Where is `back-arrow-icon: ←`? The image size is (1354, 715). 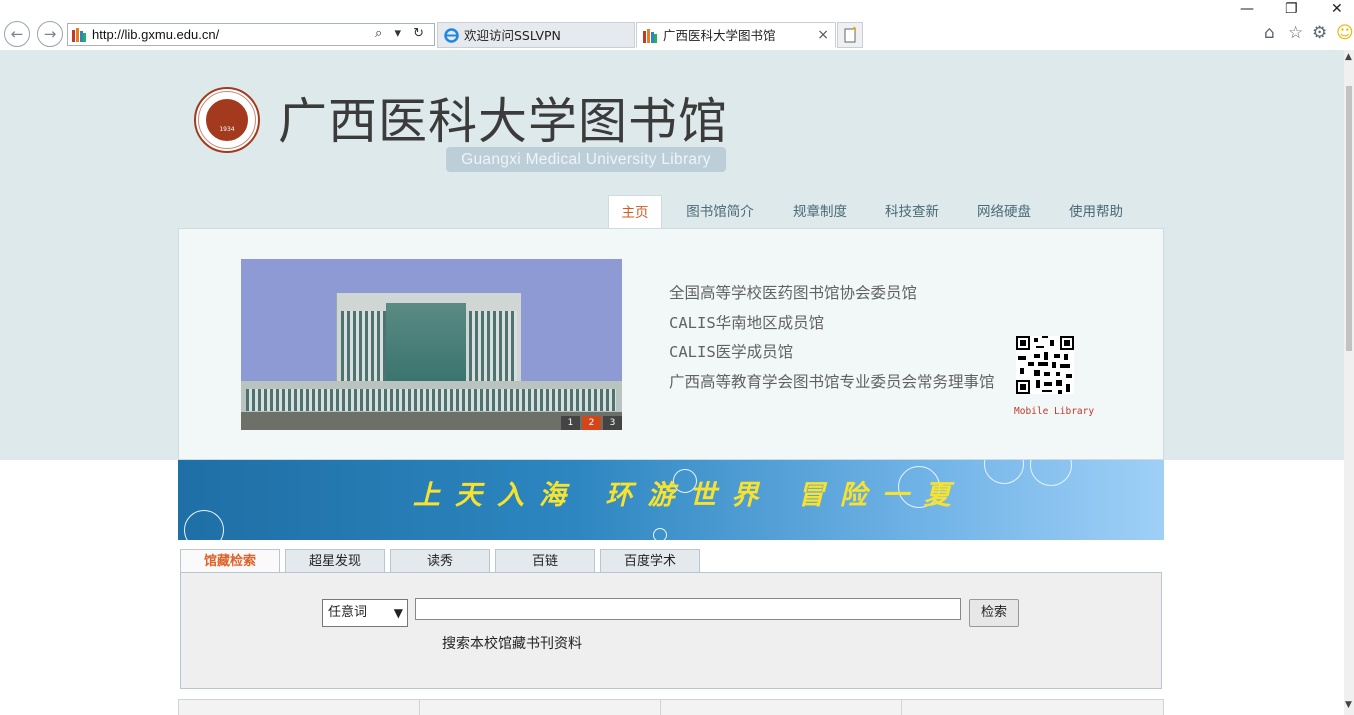 back-arrow-icon: ← is located at coordinates (17, 34).